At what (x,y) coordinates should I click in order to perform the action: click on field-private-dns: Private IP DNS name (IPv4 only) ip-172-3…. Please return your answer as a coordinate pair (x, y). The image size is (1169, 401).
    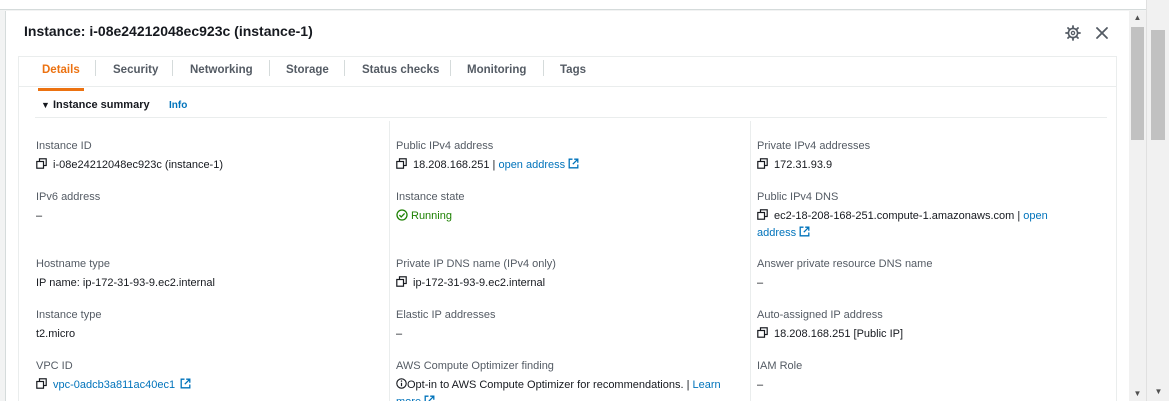
    Looking at the image, I should click on (566, 274).